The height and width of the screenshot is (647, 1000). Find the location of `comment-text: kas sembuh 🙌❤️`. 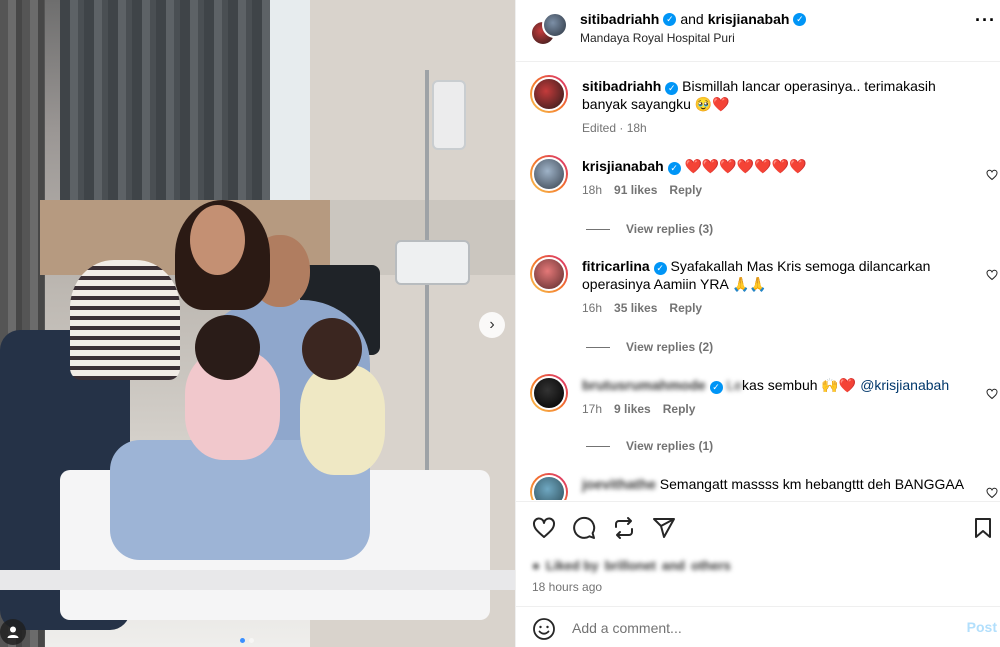

comment-text: kas sembuh 🙌❤️ is located at coordinates (799, 385).